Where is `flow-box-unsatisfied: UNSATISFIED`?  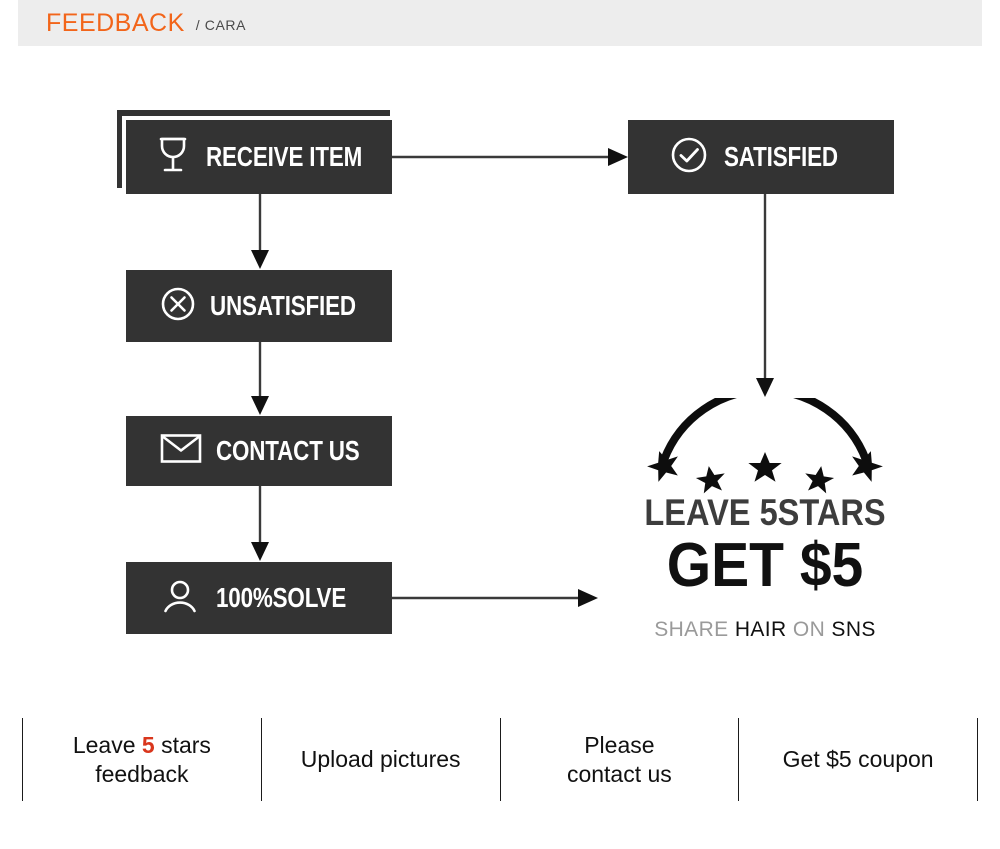 flow-box-unsatisfied: UNSATISFIED is located at coordinates (259, 306).